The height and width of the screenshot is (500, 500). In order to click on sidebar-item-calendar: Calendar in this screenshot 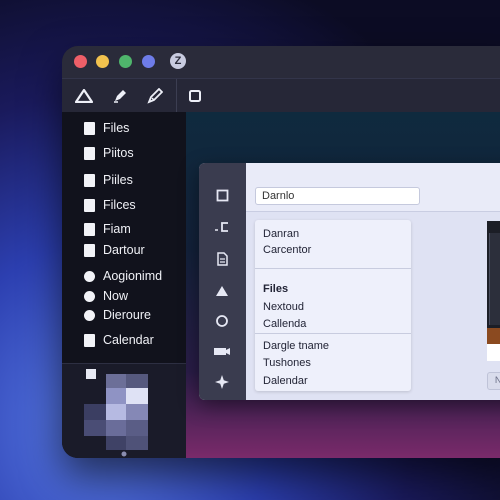, I will do `click(119, 340)`.